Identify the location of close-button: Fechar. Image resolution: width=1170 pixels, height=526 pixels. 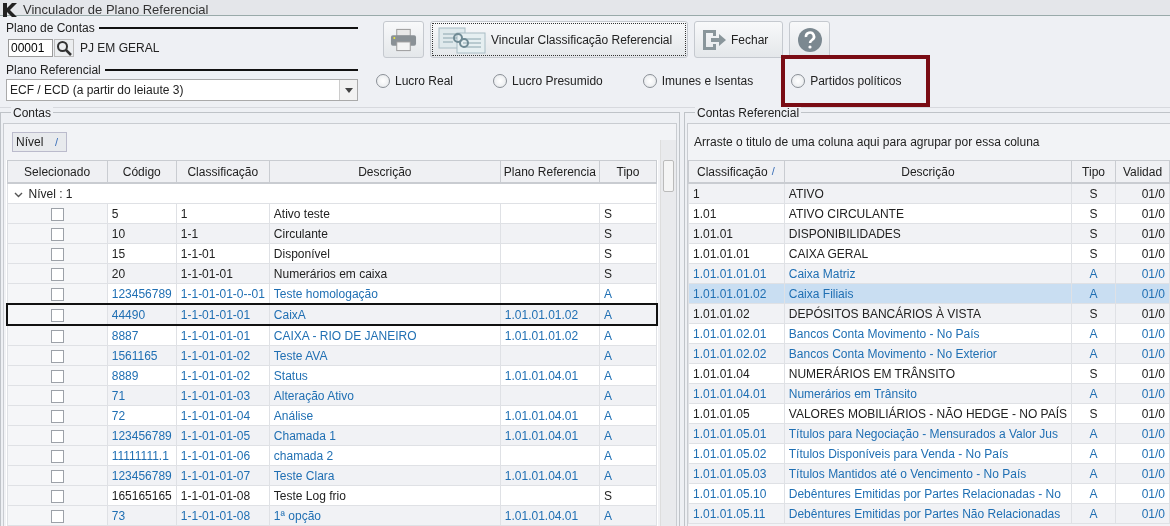
(738, 39).